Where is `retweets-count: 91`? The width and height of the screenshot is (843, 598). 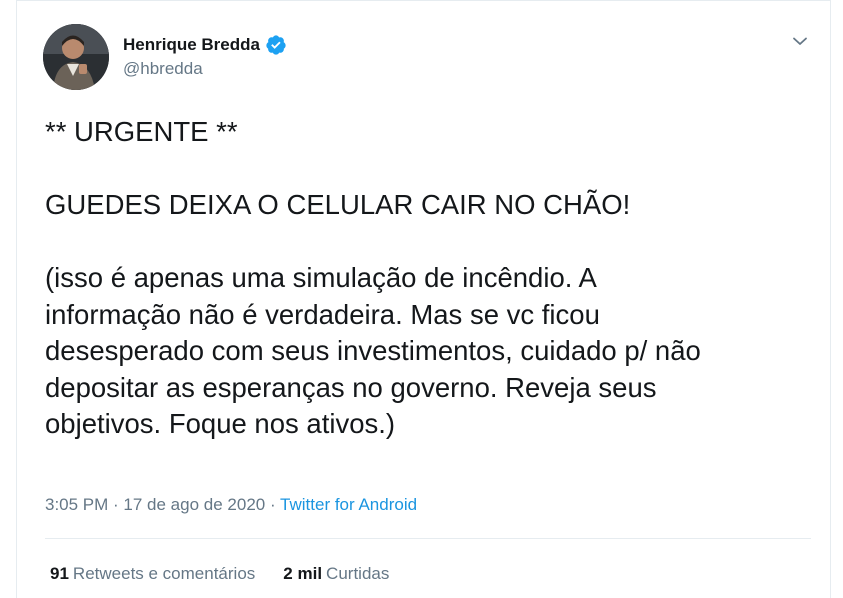 retweets-count: 91 is located at coordinates (59, 573).